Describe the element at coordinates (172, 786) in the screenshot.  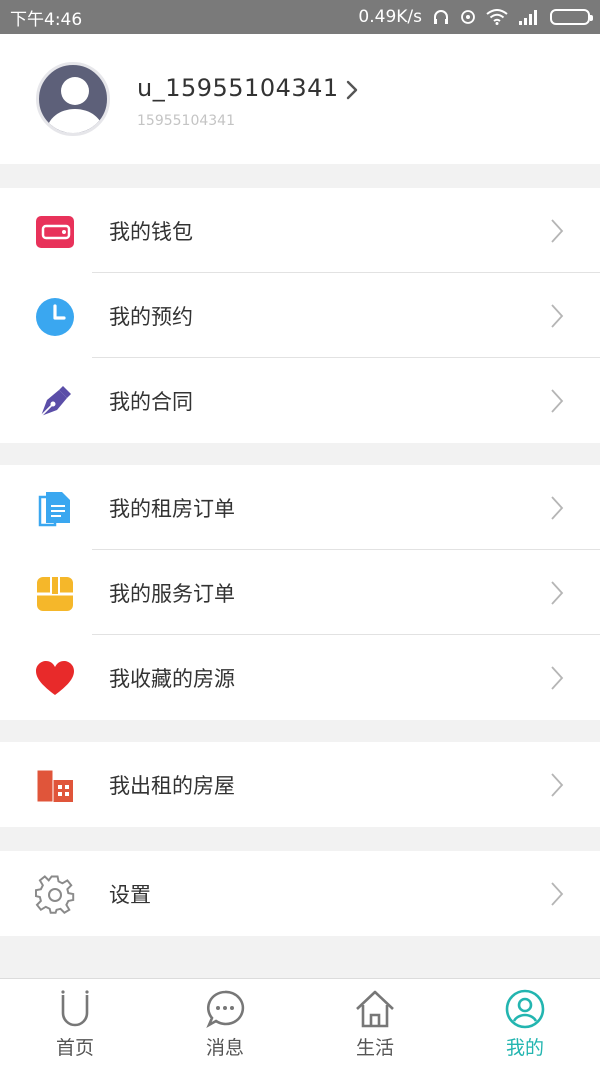
I see `menu-item-label: 我出租的房屋` at that location.